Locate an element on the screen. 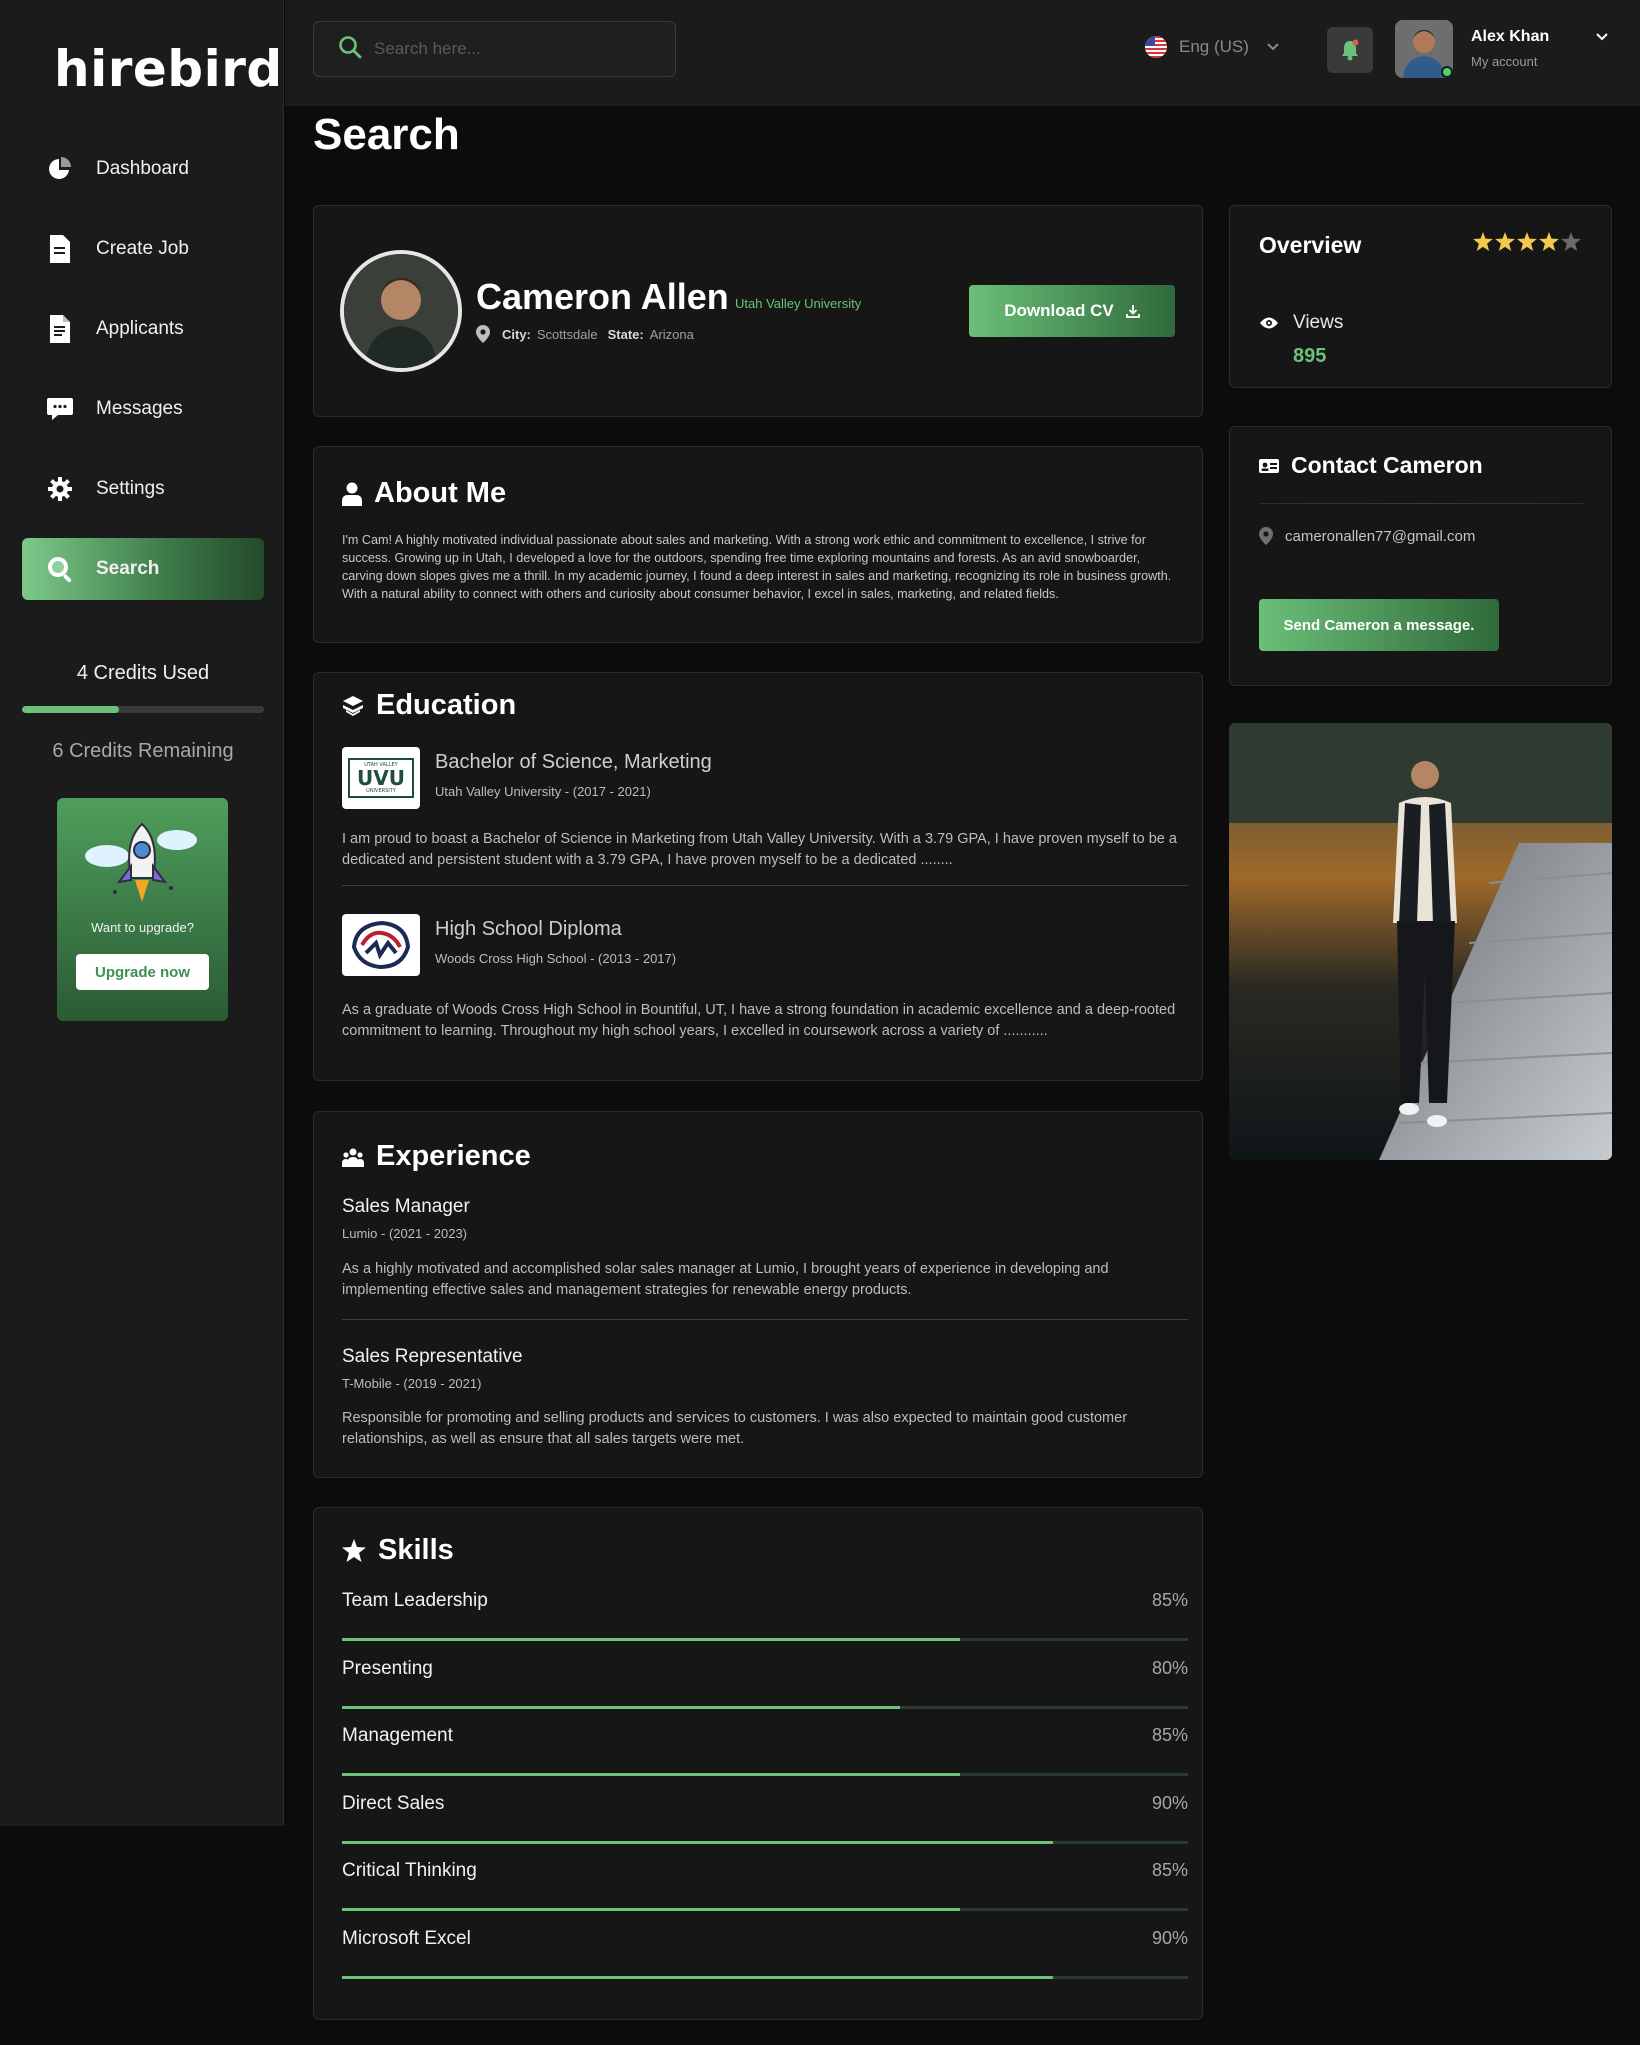 The height and width of the screenshot is (2045, 1640). skills-title: Skills is located at coordinates (416, 1550).